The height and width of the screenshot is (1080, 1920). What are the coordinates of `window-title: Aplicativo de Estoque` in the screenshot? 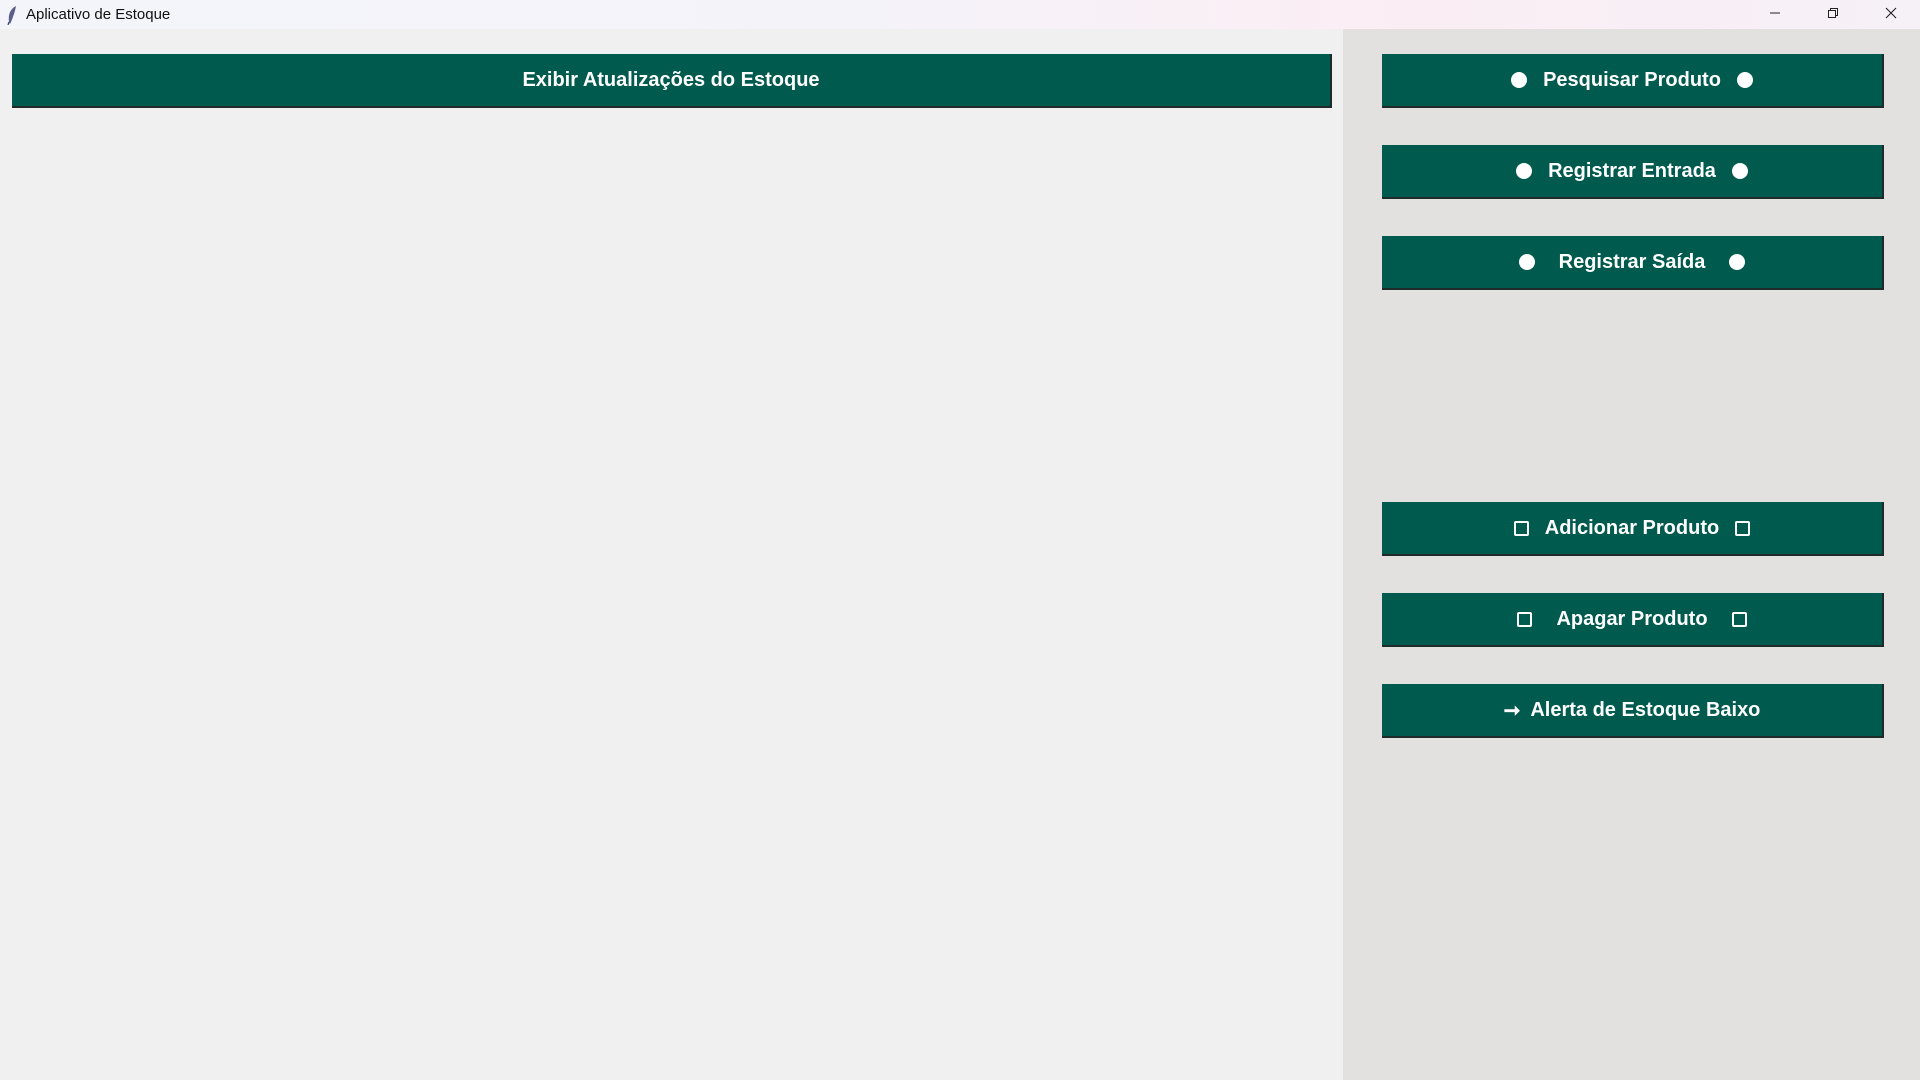 It's located at (98, 14).